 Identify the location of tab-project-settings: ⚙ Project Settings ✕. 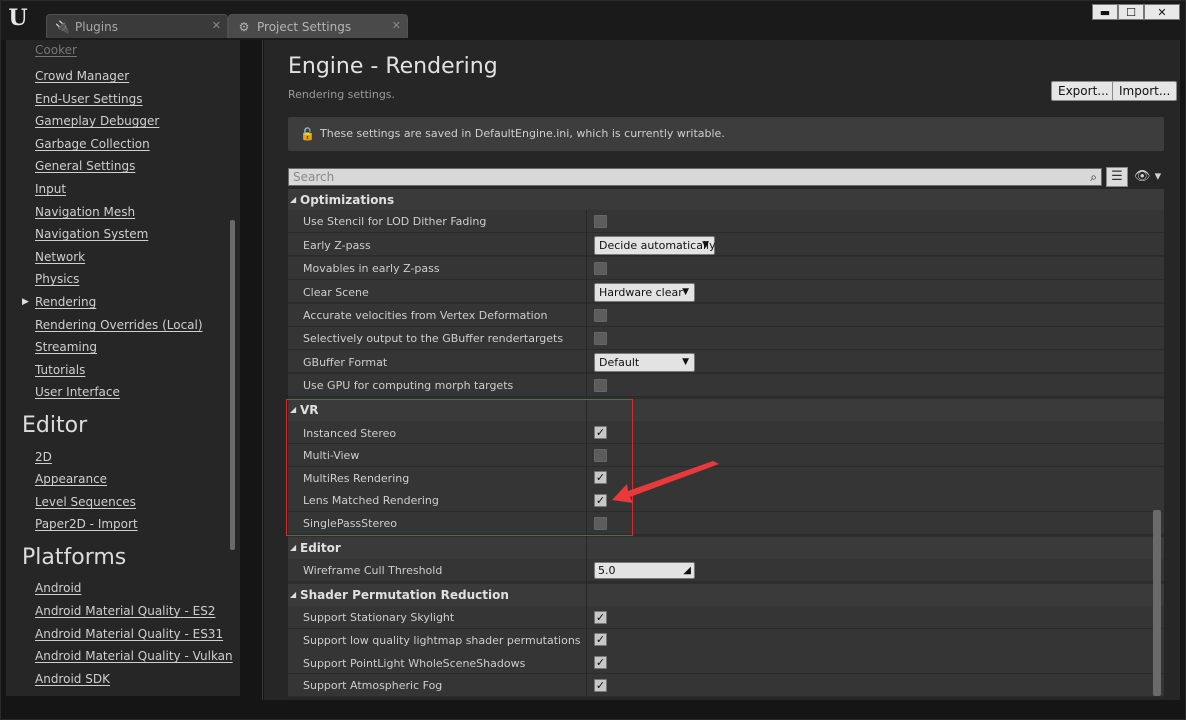
(318, 26).